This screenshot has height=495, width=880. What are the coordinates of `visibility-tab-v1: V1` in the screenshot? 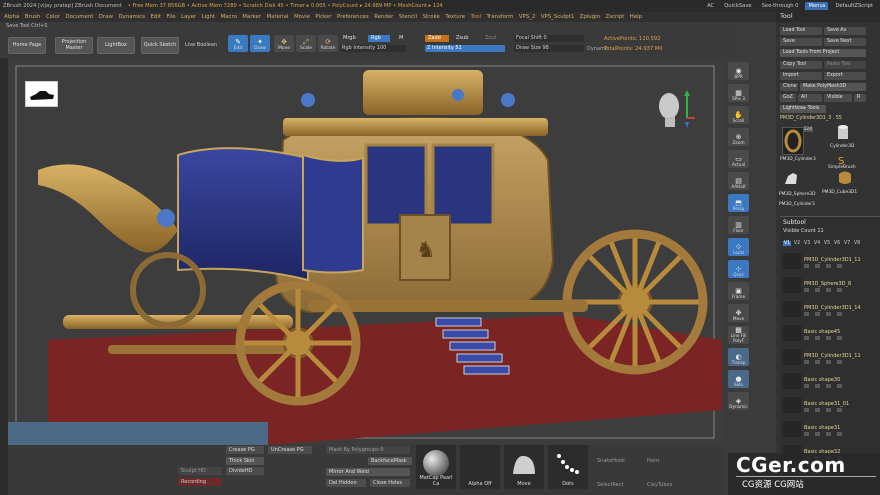 It's located at (787, 243).